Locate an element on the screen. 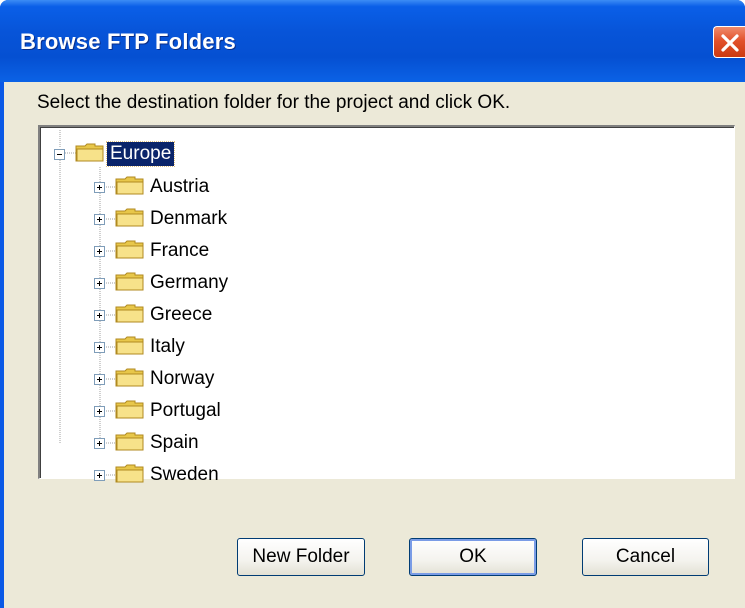 The width and height of the screenshot is (745, 608). window-title: Browse FTP Folders is located at coordinates (128, 41).